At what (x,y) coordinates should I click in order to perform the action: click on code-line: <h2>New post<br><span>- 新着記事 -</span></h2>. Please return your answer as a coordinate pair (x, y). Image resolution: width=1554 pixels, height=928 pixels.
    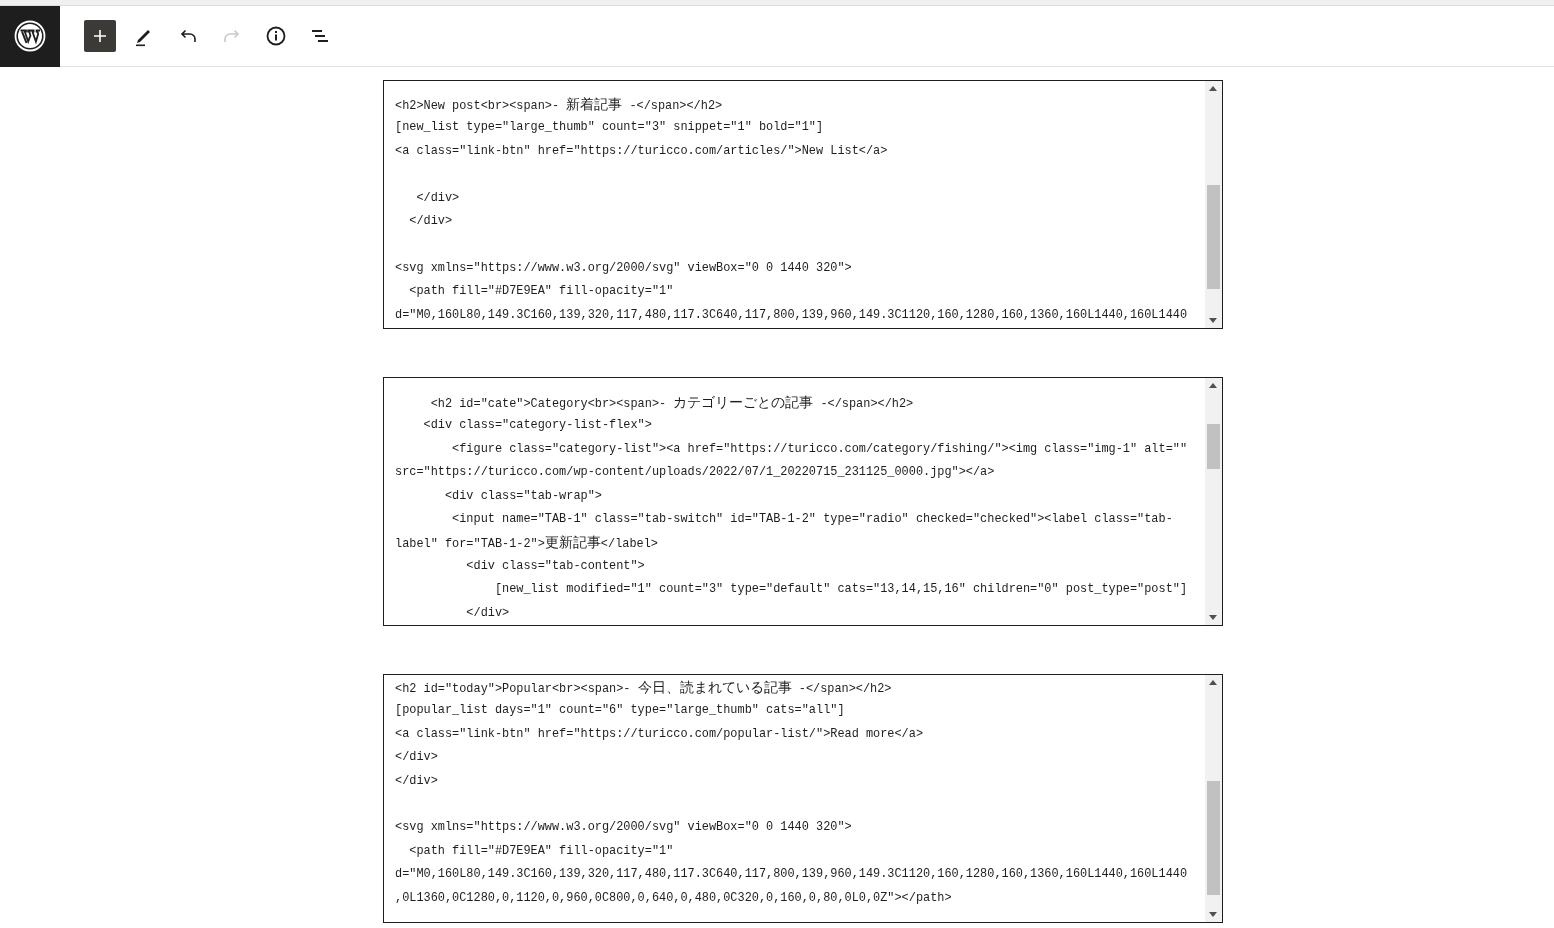
    Looking at the image, I should click on (559, 105).